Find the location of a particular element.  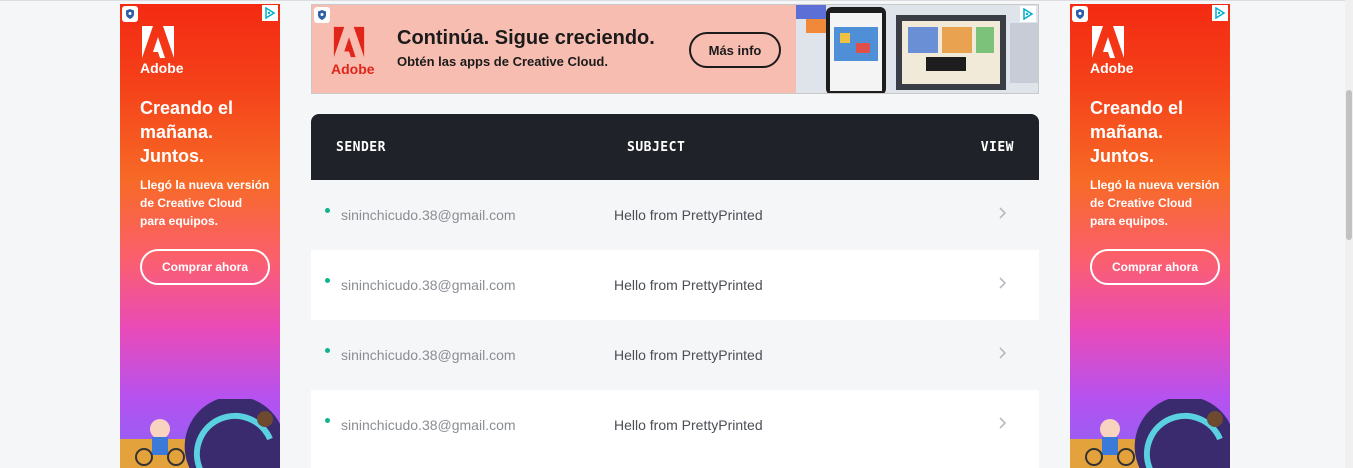

banner-illustration is located at coordinates (917, 49).